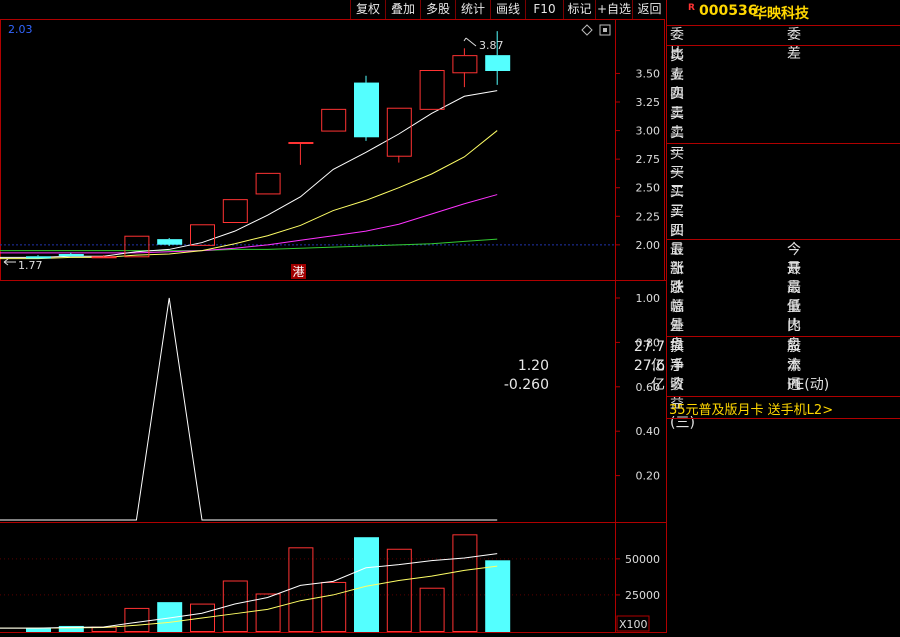  Describe the element at coordinates (648, 298) in the screenshot. I see `indicator-axis-label: 1.00` at that location.